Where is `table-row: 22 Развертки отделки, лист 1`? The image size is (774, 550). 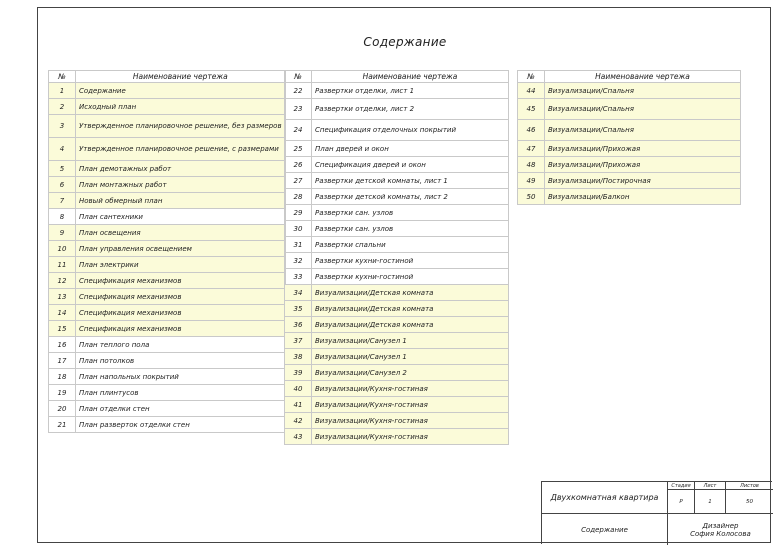
table-row: 22 Развертки отделки, лист 1 is located at coordinates (396, 90).